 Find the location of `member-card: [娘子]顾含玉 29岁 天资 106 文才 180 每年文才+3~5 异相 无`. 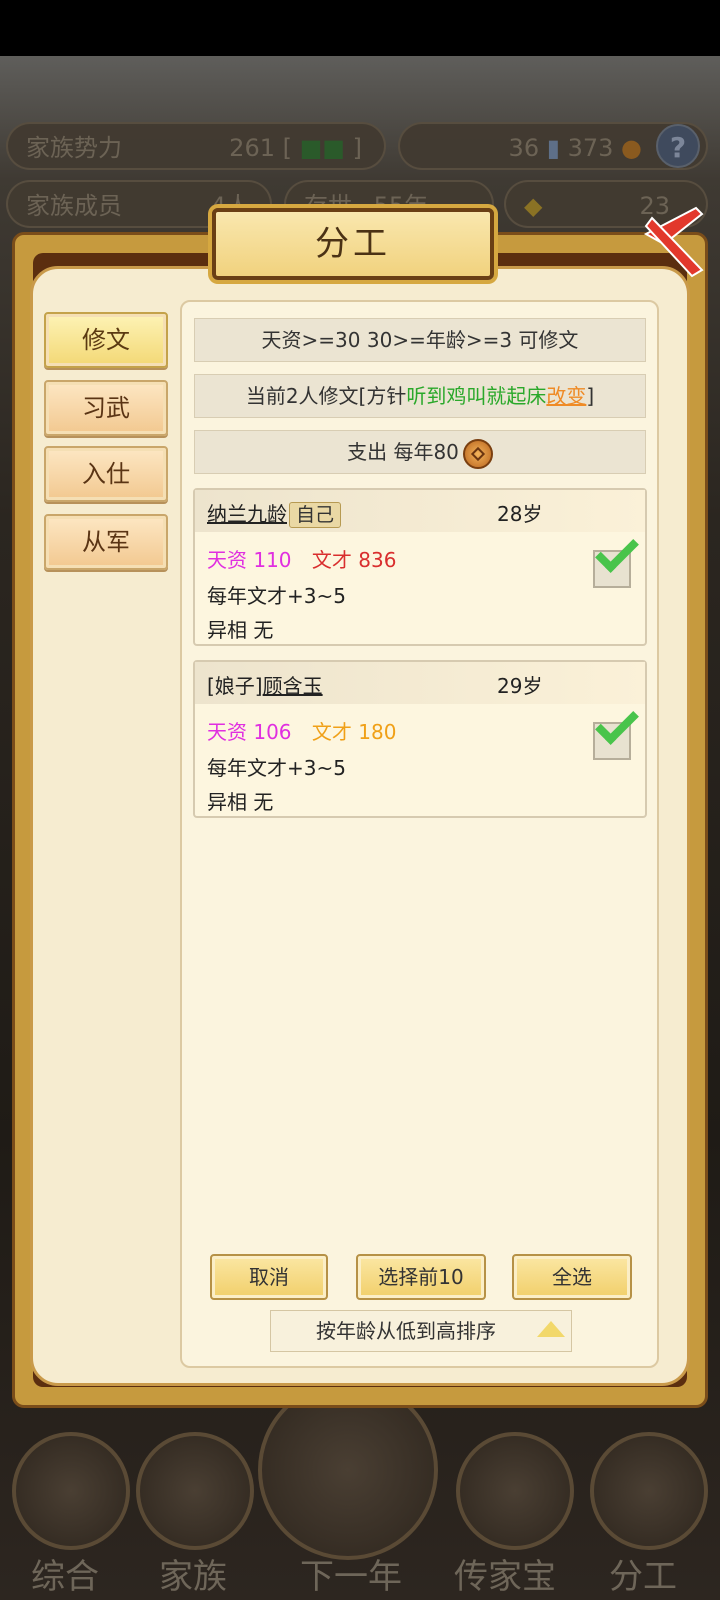

member-card: [娘子]顾含玉 29岁 天资 106 文才 180 每年文才+3~5 异相 无 is located at coordinates (420, 739).